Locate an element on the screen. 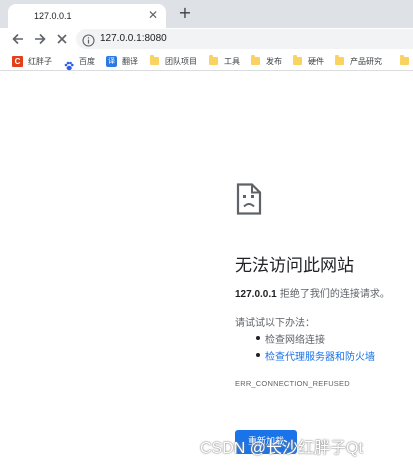  arrow-left-icon is located at coordinates (18, 39).